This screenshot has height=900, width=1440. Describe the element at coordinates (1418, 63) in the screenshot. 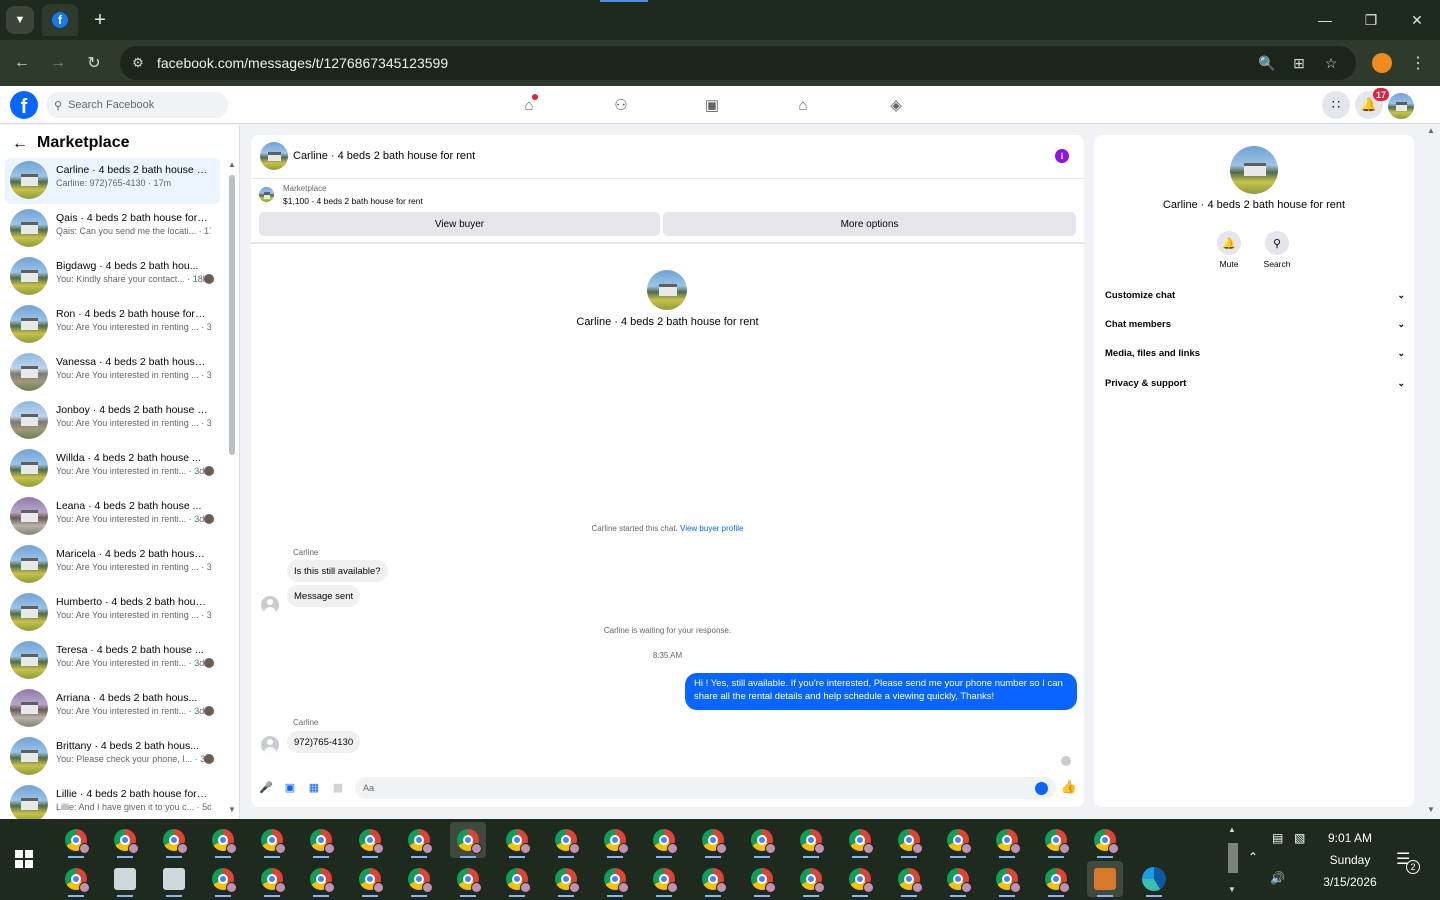

I see `kebab-menu-icon: ⋮` at that location.